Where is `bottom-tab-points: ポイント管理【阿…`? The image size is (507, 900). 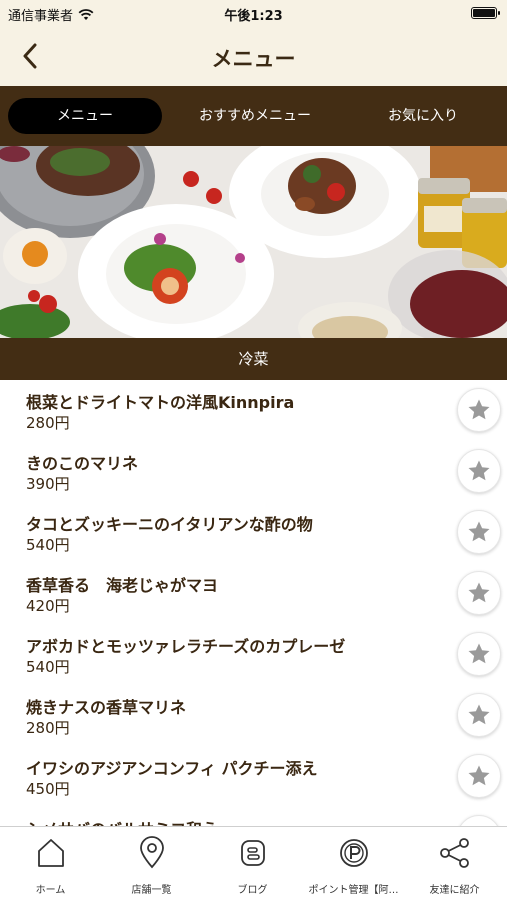 bottom-tab-points: ポイント管理【阿… is located at coordinates (353, 863).